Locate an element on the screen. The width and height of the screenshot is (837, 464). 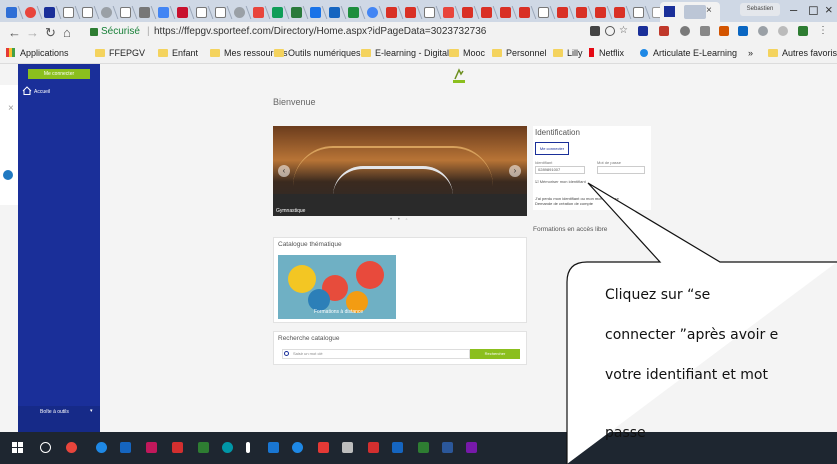
callout-line: passe is located at coordinates (625, 433).